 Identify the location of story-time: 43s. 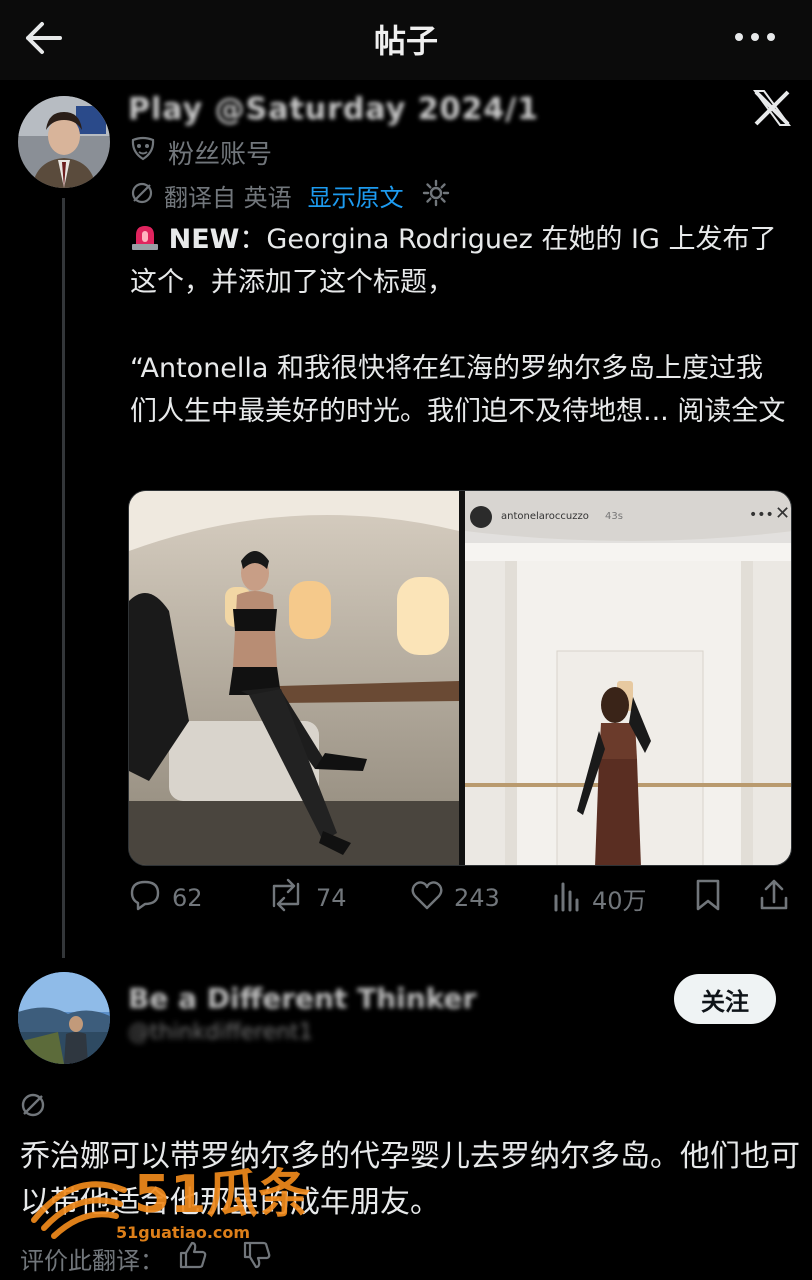
(614, 516).